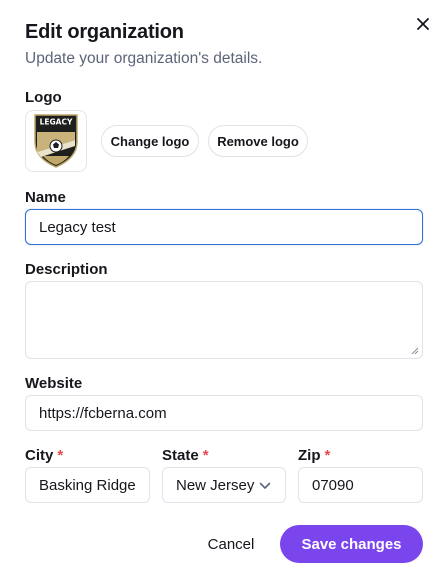  I want to click on city-required-mark: *, so click(60, 455).